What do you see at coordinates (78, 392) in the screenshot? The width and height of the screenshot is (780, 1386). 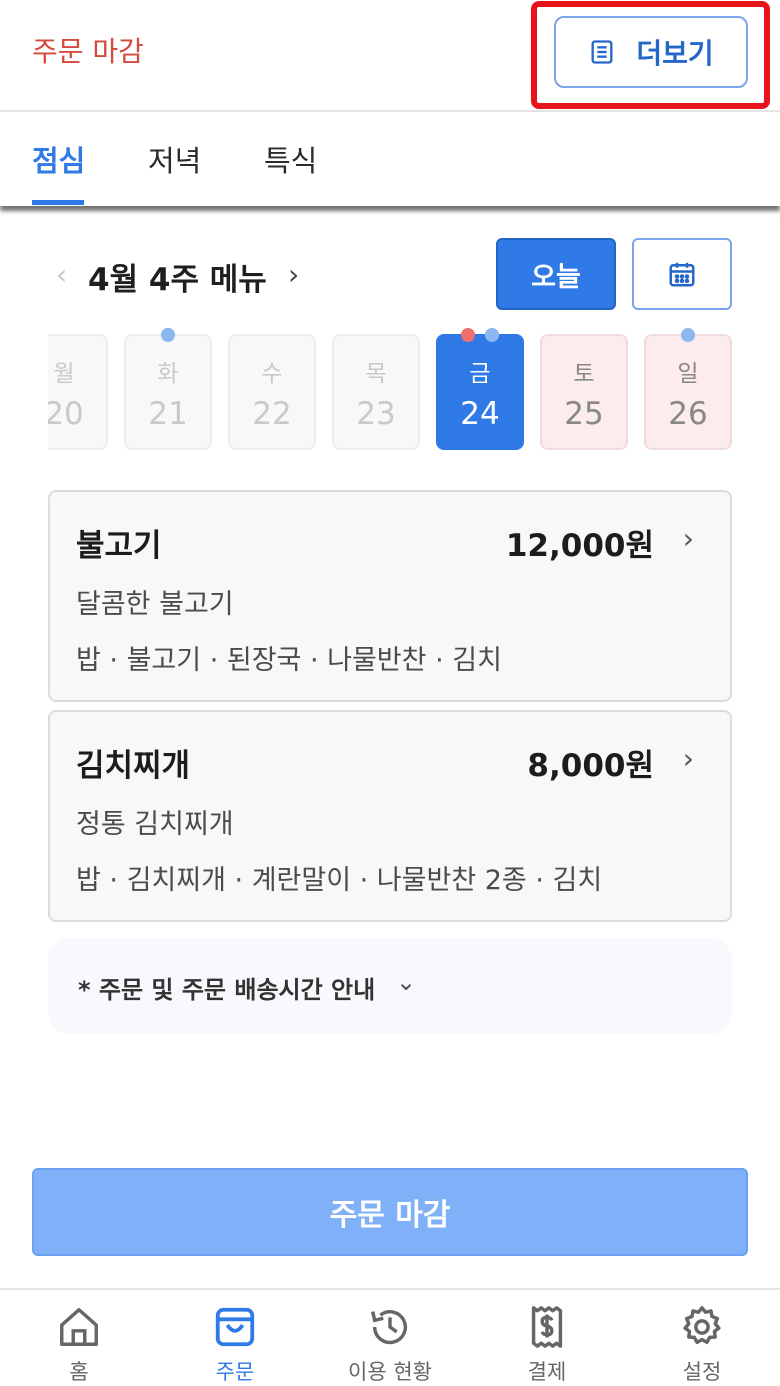 I see `day-mon: 월 20` at bounding box center [78, 392].